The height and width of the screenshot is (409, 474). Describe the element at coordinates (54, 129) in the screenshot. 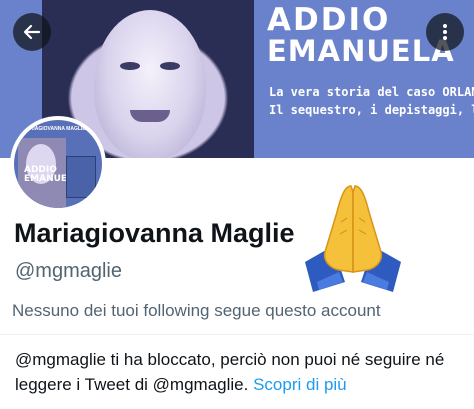

I see `avatar-cover-title: MARIAGIOVANNA MAGLIE` at that location.